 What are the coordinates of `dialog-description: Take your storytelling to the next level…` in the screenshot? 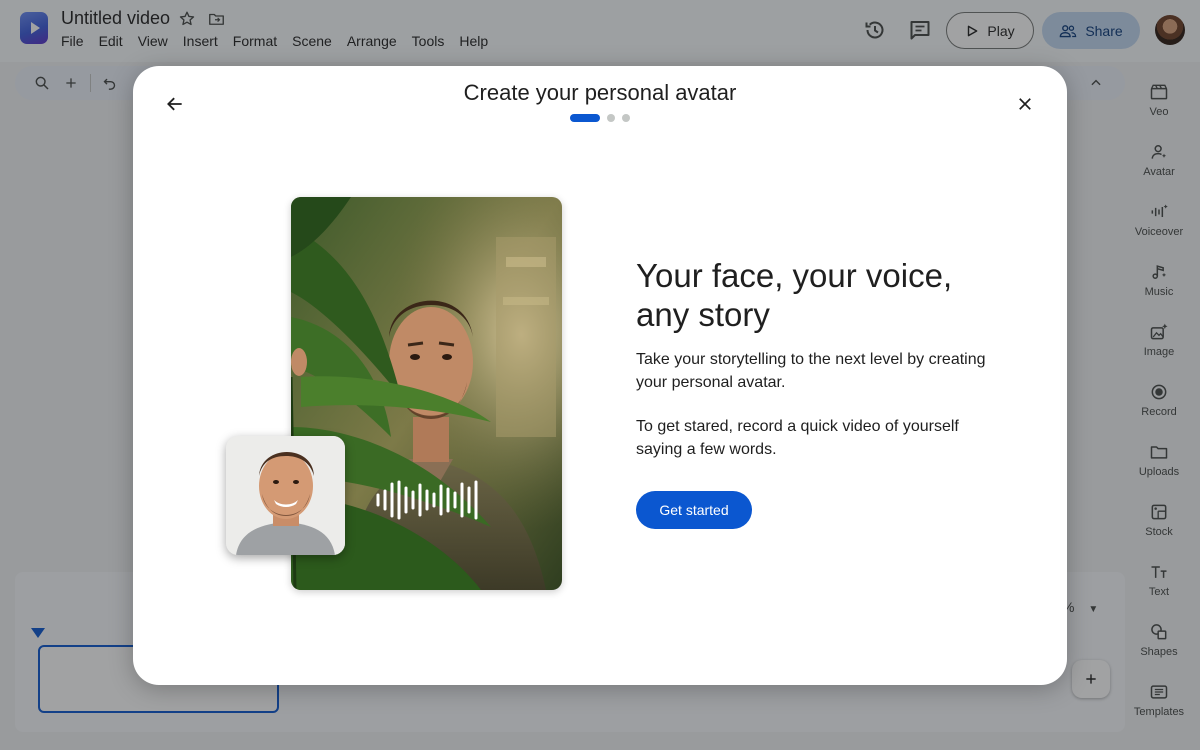 It's located at (811, 371).